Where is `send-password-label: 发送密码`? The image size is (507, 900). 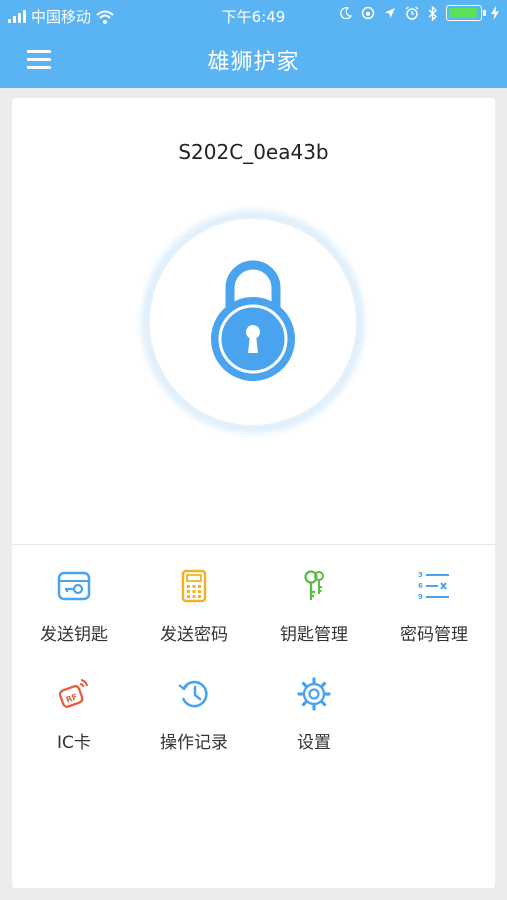 send-password-label: 发送密码 is located at coordinates (194, 635).